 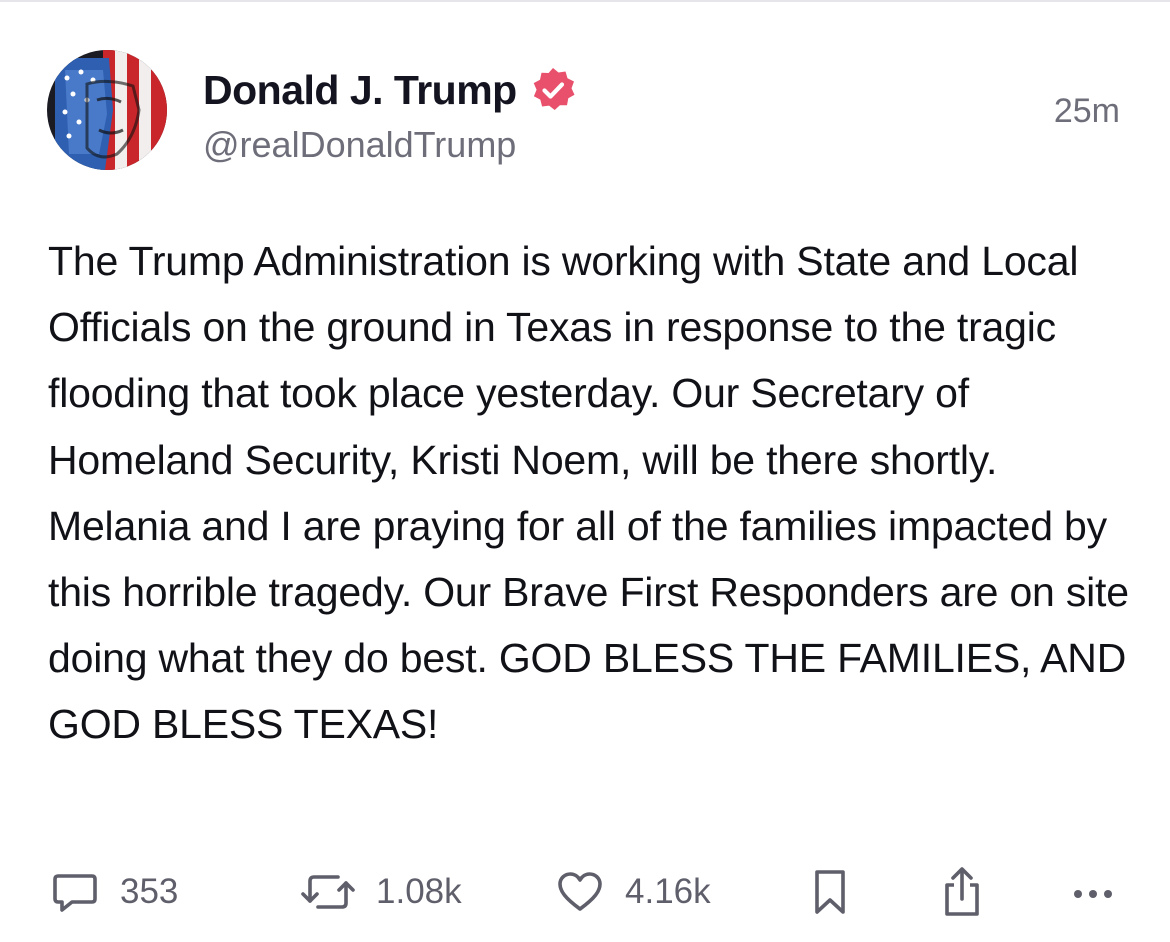 I want to click on top-divider, so click(x=585, y=1).